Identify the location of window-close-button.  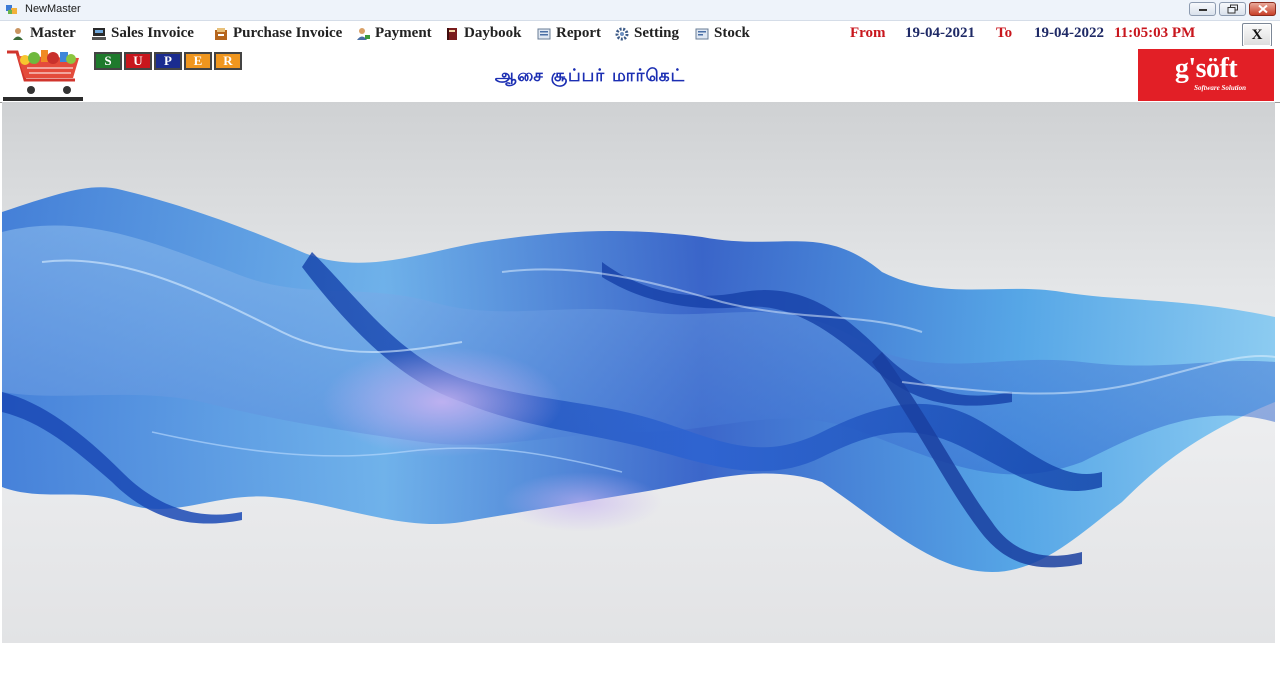
(1262, 9).